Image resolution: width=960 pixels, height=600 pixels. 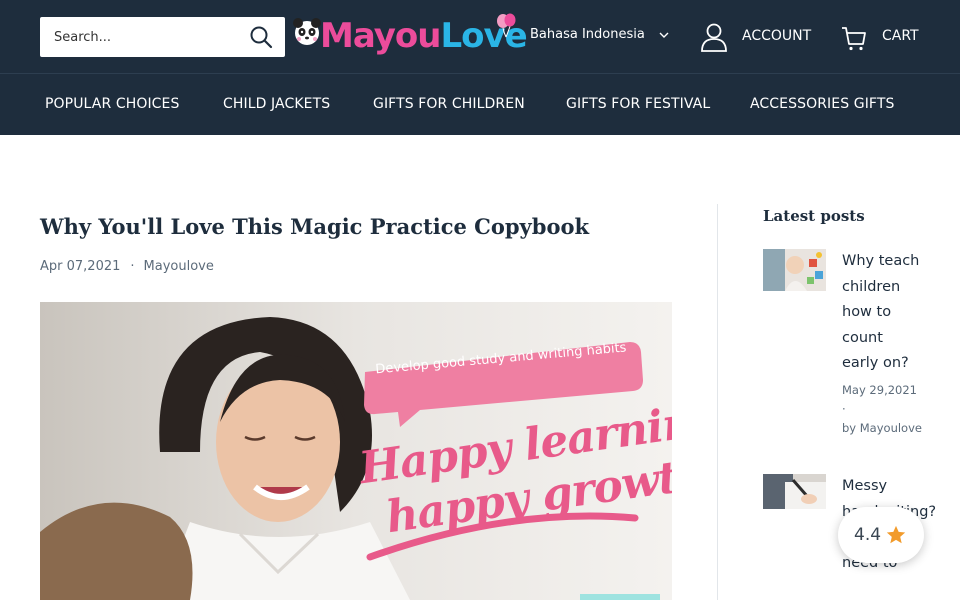 What do you see at coordinates (587, 34) in the screenshot?
I see `language-label: Bahasa Indonesia` at bounding box center [587, 34].